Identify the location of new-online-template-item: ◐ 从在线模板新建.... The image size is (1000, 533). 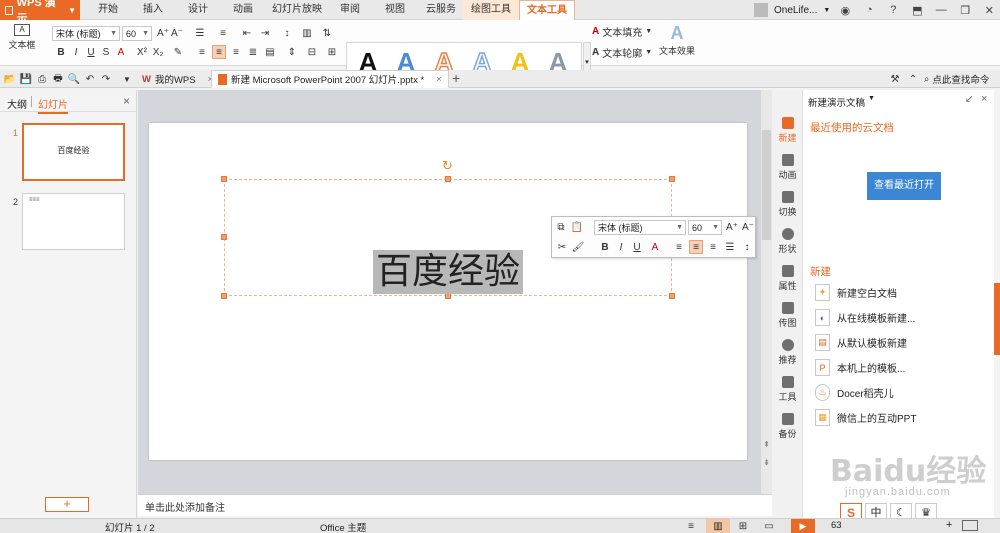
(865, 317).